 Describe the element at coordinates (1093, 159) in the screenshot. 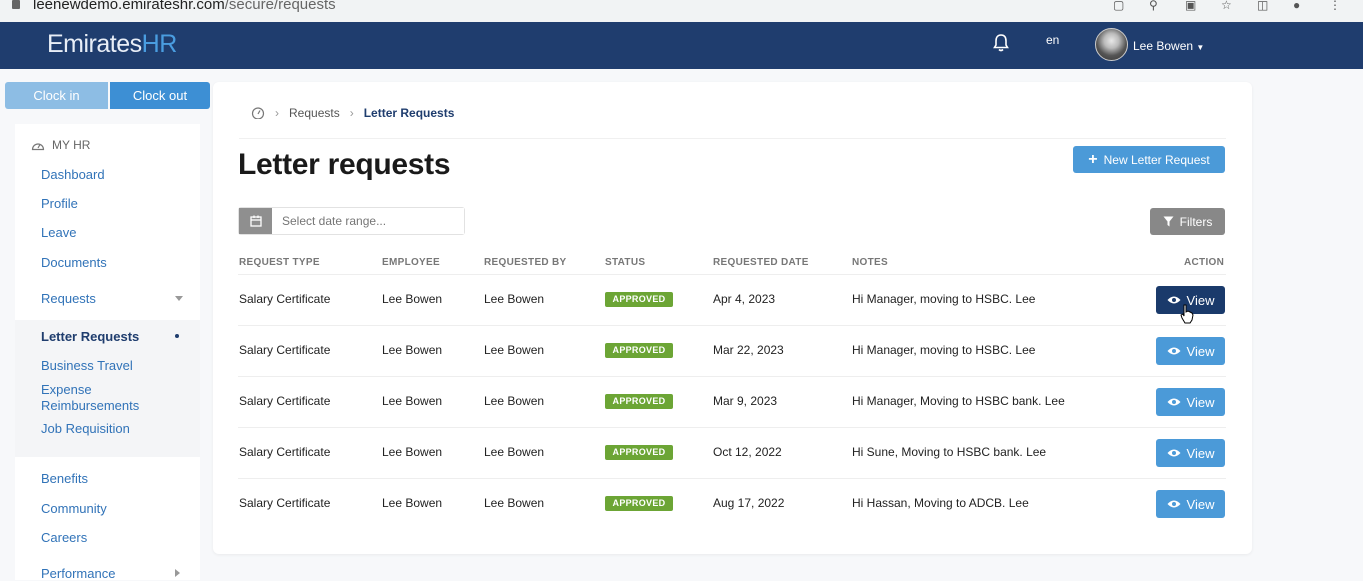

I see `plus-icon: +` at that location.